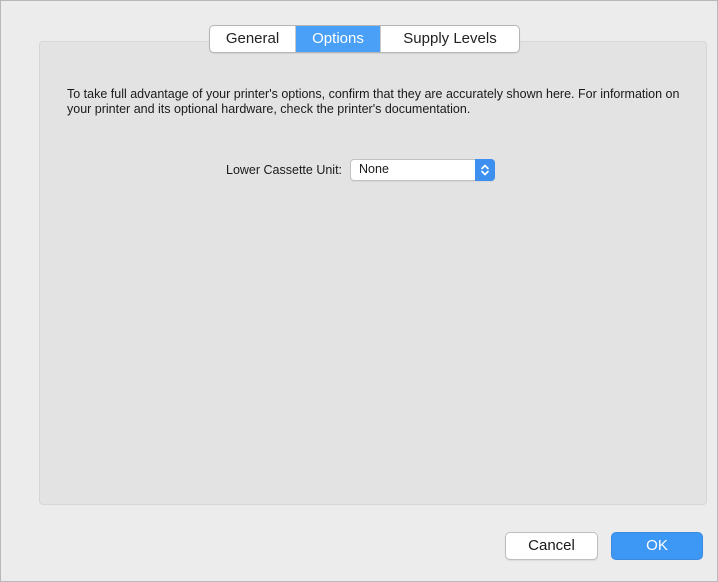  Describe the element at coordinates (374, 169) in the screenshot. I see `lower-cassette-value: None` at that location.